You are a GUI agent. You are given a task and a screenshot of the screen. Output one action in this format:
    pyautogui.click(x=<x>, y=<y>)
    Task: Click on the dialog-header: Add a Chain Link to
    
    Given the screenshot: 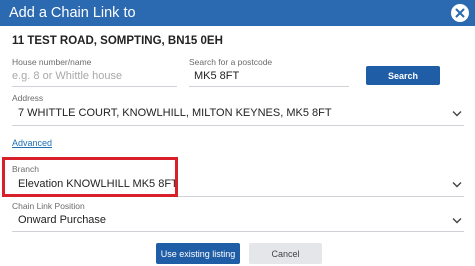 What is the action you would take?
    pyautogui.click(x=237, y=13)
    